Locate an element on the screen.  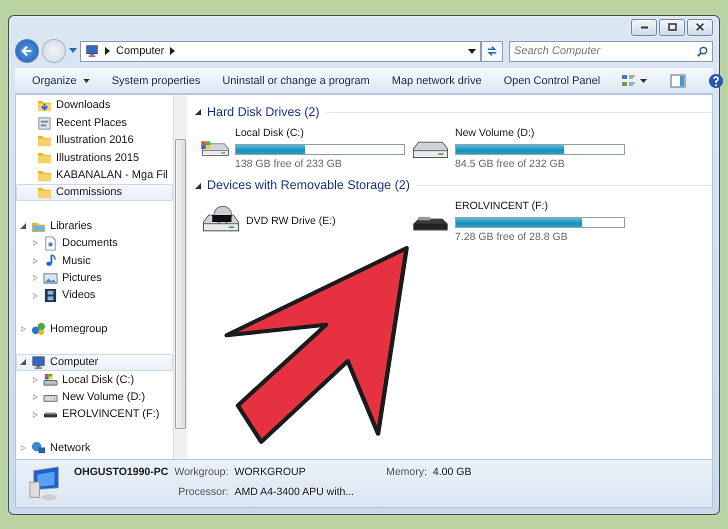
nav-item: EROLVINCENT (F:) is located at coordinates (94, 415).